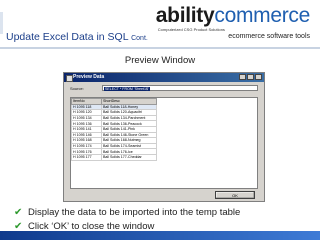 Image resolution: width=320 pixels, height=240 pixels. Describe the element at coordinates (180, 88) in the screenshot. I see `source-field: SELECT * FROM 'Sheet1$'` at that location.